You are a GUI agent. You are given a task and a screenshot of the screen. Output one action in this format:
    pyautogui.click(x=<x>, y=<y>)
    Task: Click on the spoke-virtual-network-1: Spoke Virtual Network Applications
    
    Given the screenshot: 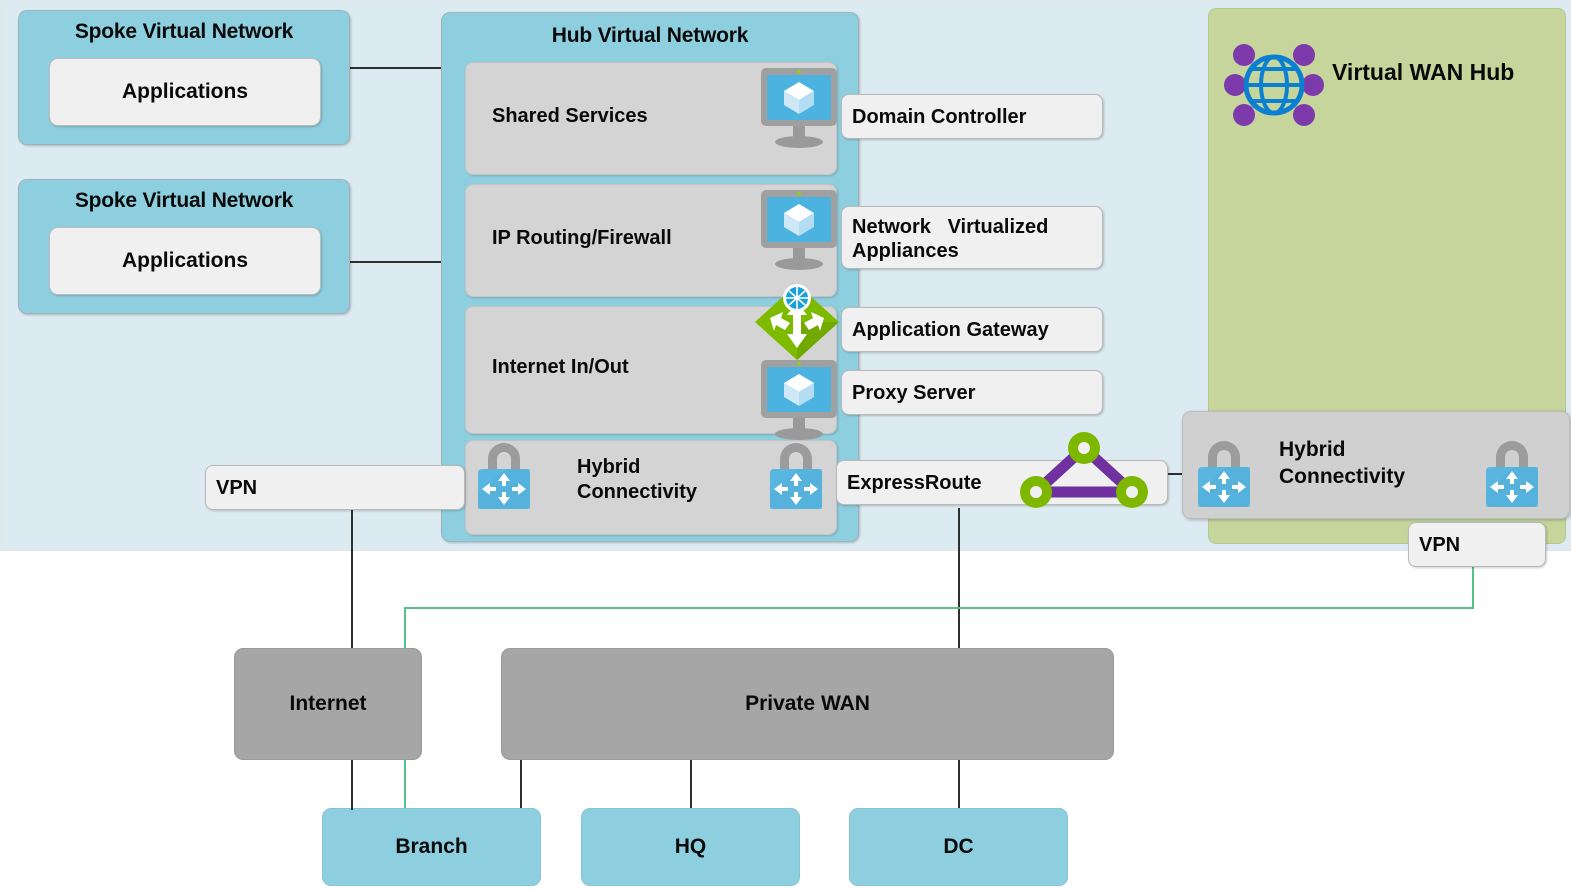 What is the action you would take?
    pyautogui.click(x=184, y=77)
    